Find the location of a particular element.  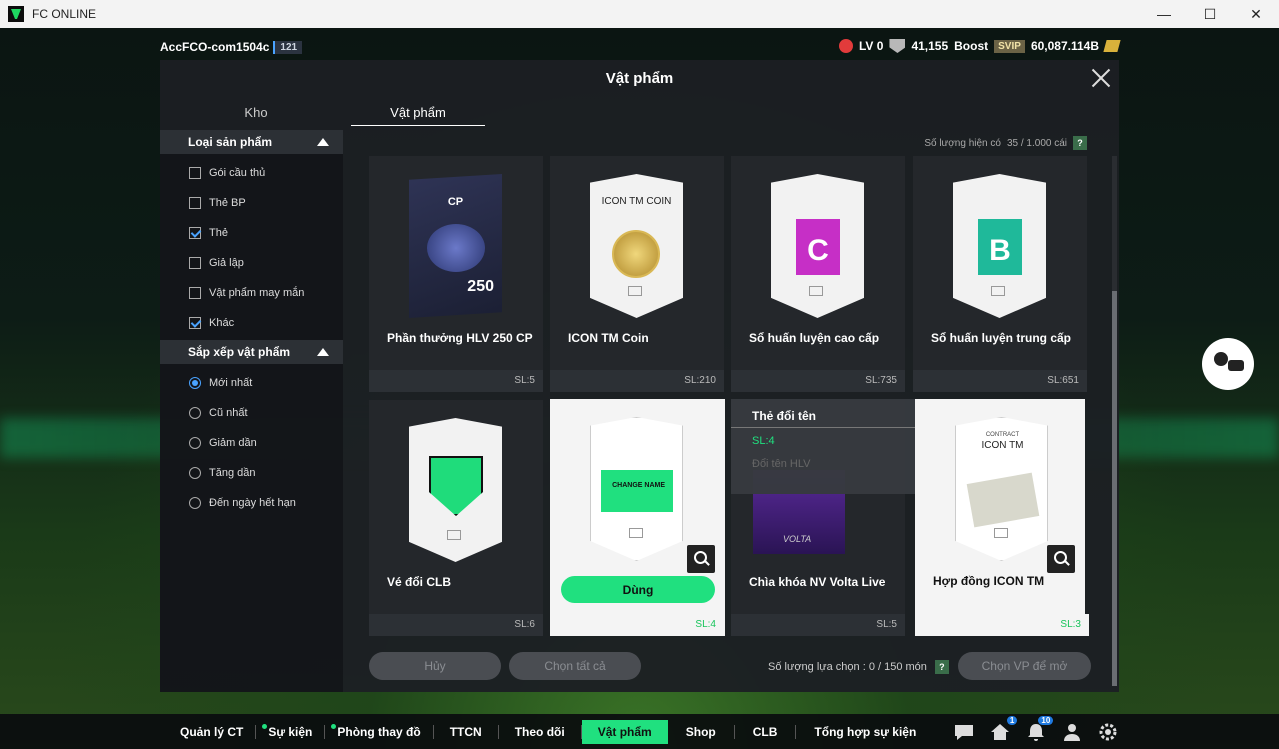

friend-chat-icon is located at coordinates (1228, 364).